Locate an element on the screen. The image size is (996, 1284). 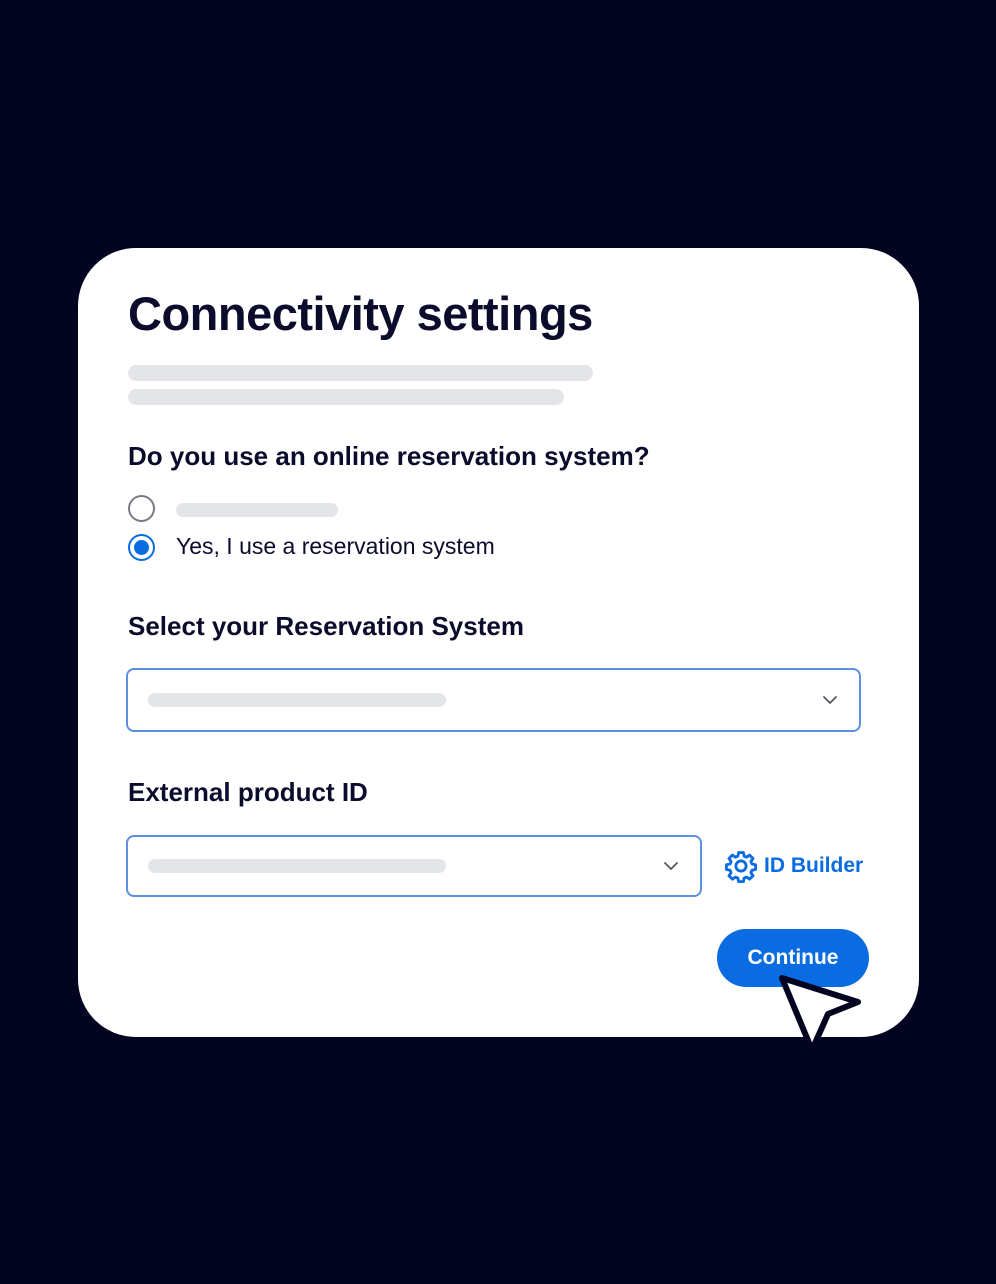
radio-option-no-label-placeholder is located at coordinates (257, 510).